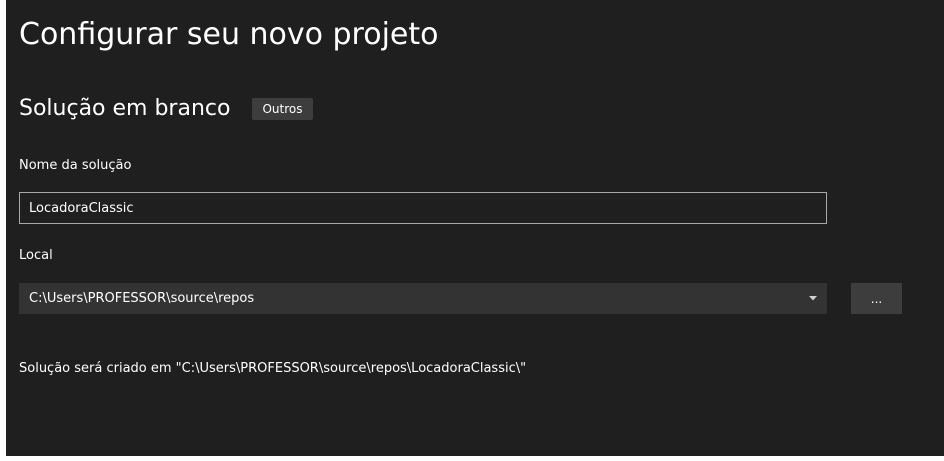 The image size is (944, 461). What do you see at coordinates (229, 34) in the screenshot?
I see `page-title: Configurar seu novo projeto` at bounding box center [229, 34].